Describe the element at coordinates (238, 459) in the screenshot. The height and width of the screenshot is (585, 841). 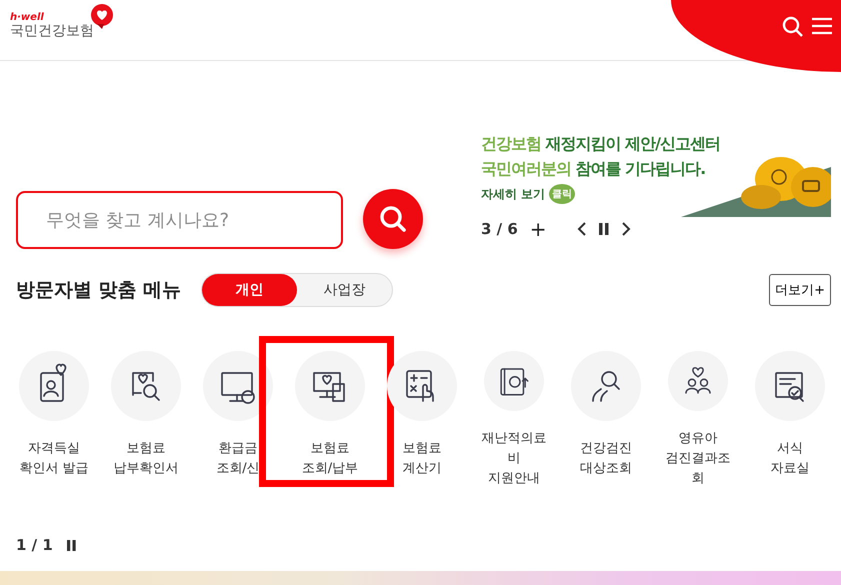
I see `menu-item-label: 환급금 조회/신` at that location.